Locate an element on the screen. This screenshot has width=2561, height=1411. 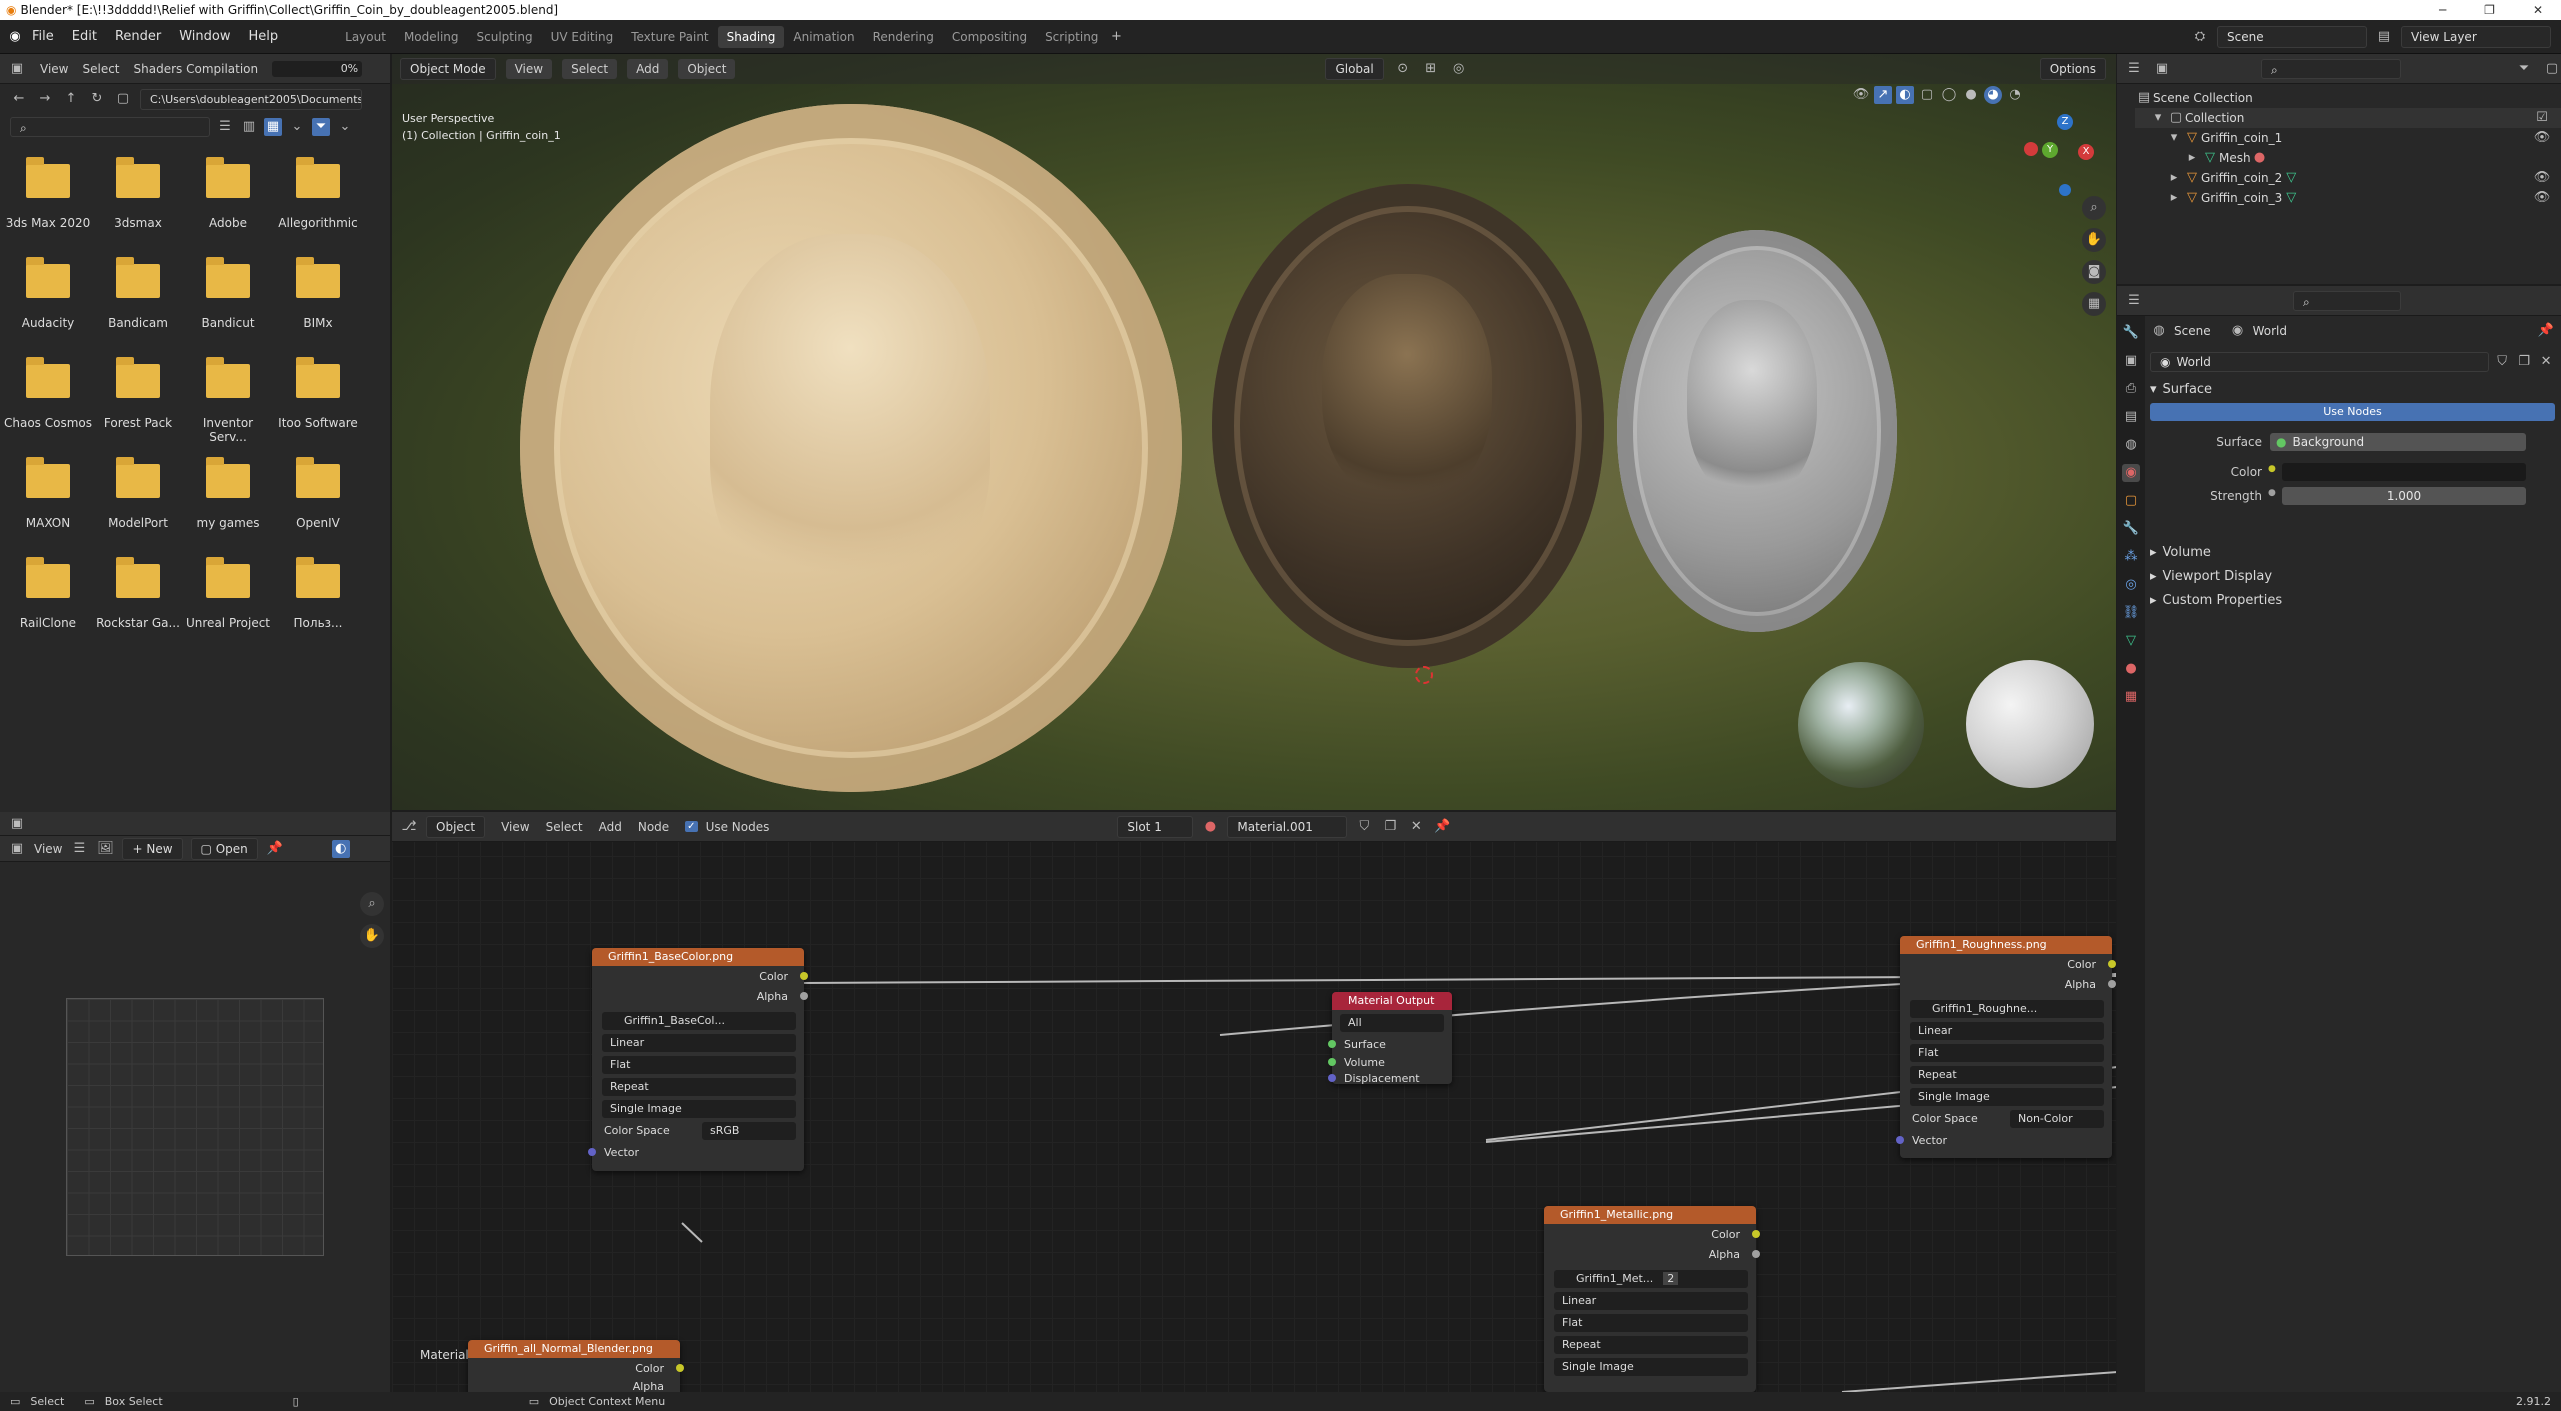
ne-menu-add: Add is located at coordinates (610, 827).